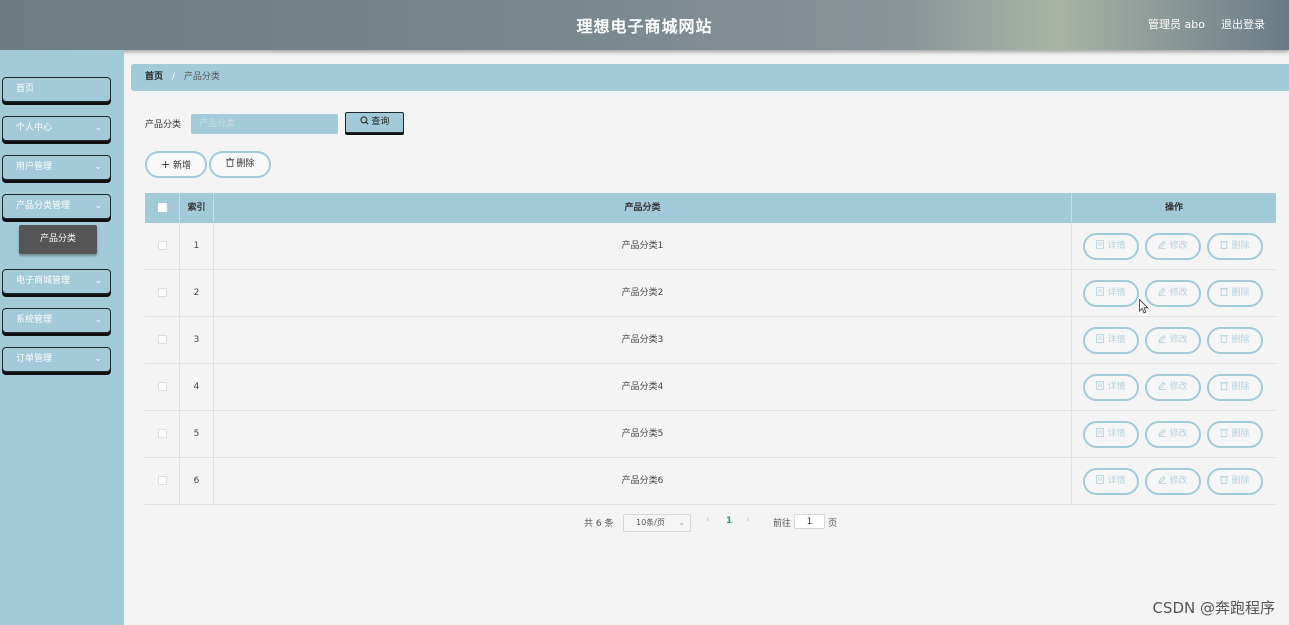  I want to click on batch-delete-button: 删除, so click(240, 164).